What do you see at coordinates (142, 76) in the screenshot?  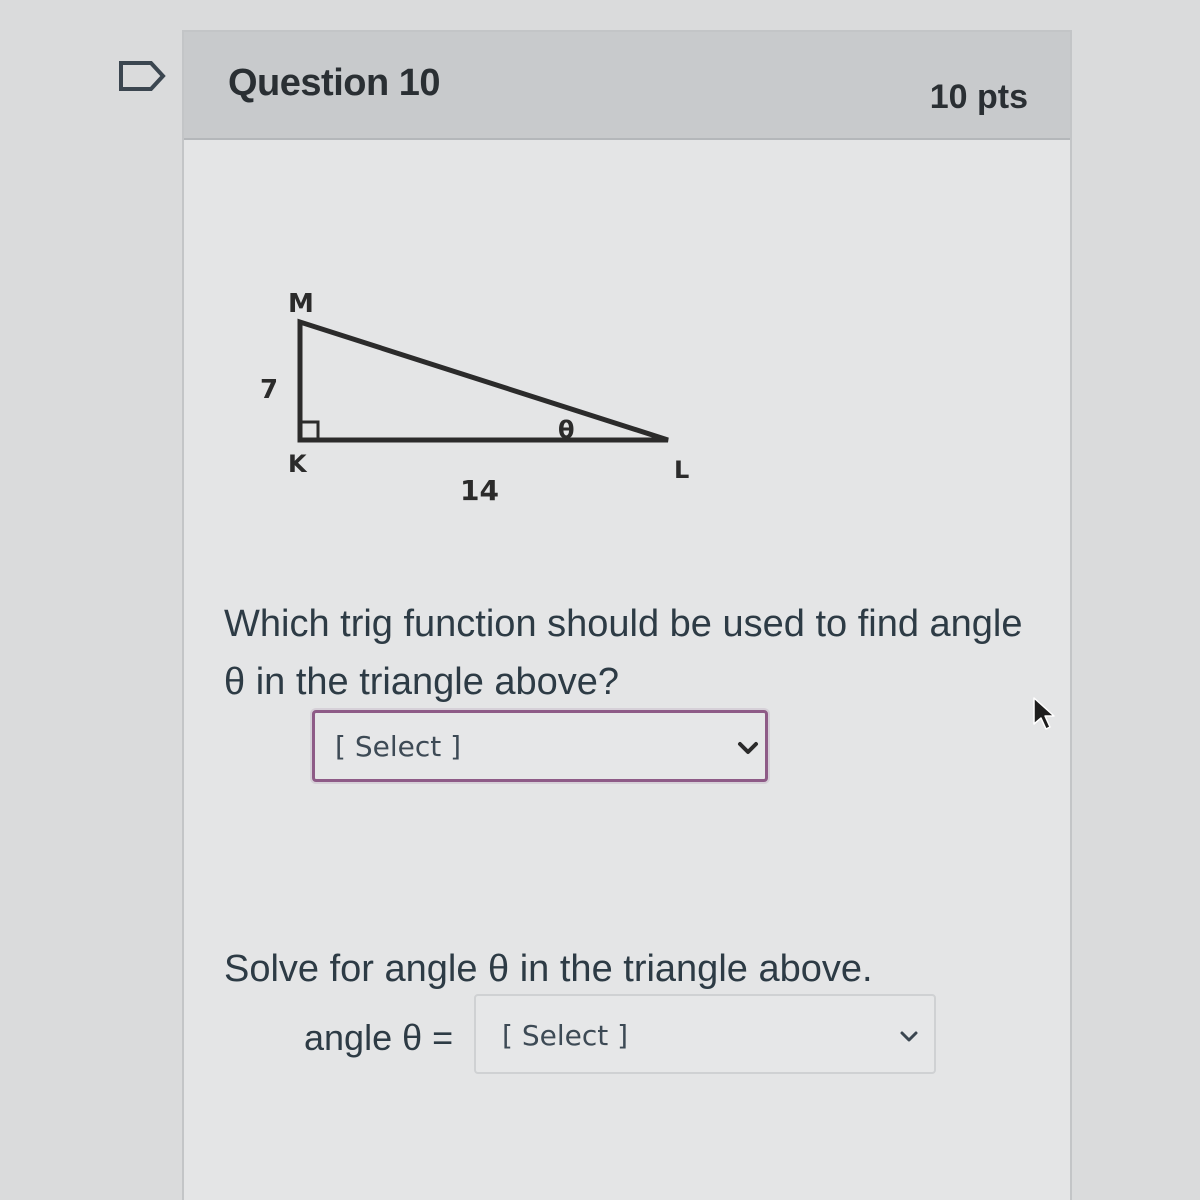 I see `flag-question-icon` at bounding box center [142, 76].